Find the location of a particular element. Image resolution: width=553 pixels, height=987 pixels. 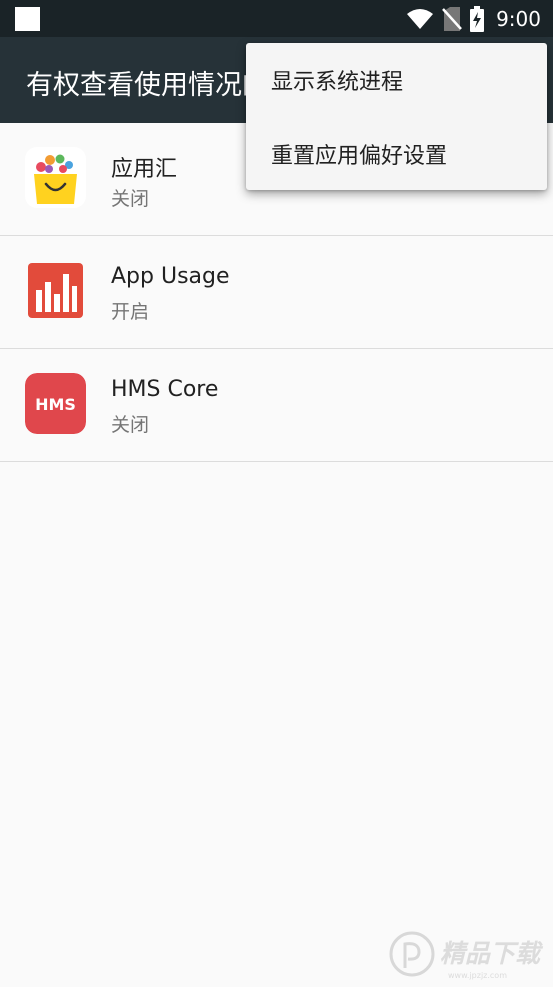

hms-core-icon: HMS is located at coordinates (55, 403).